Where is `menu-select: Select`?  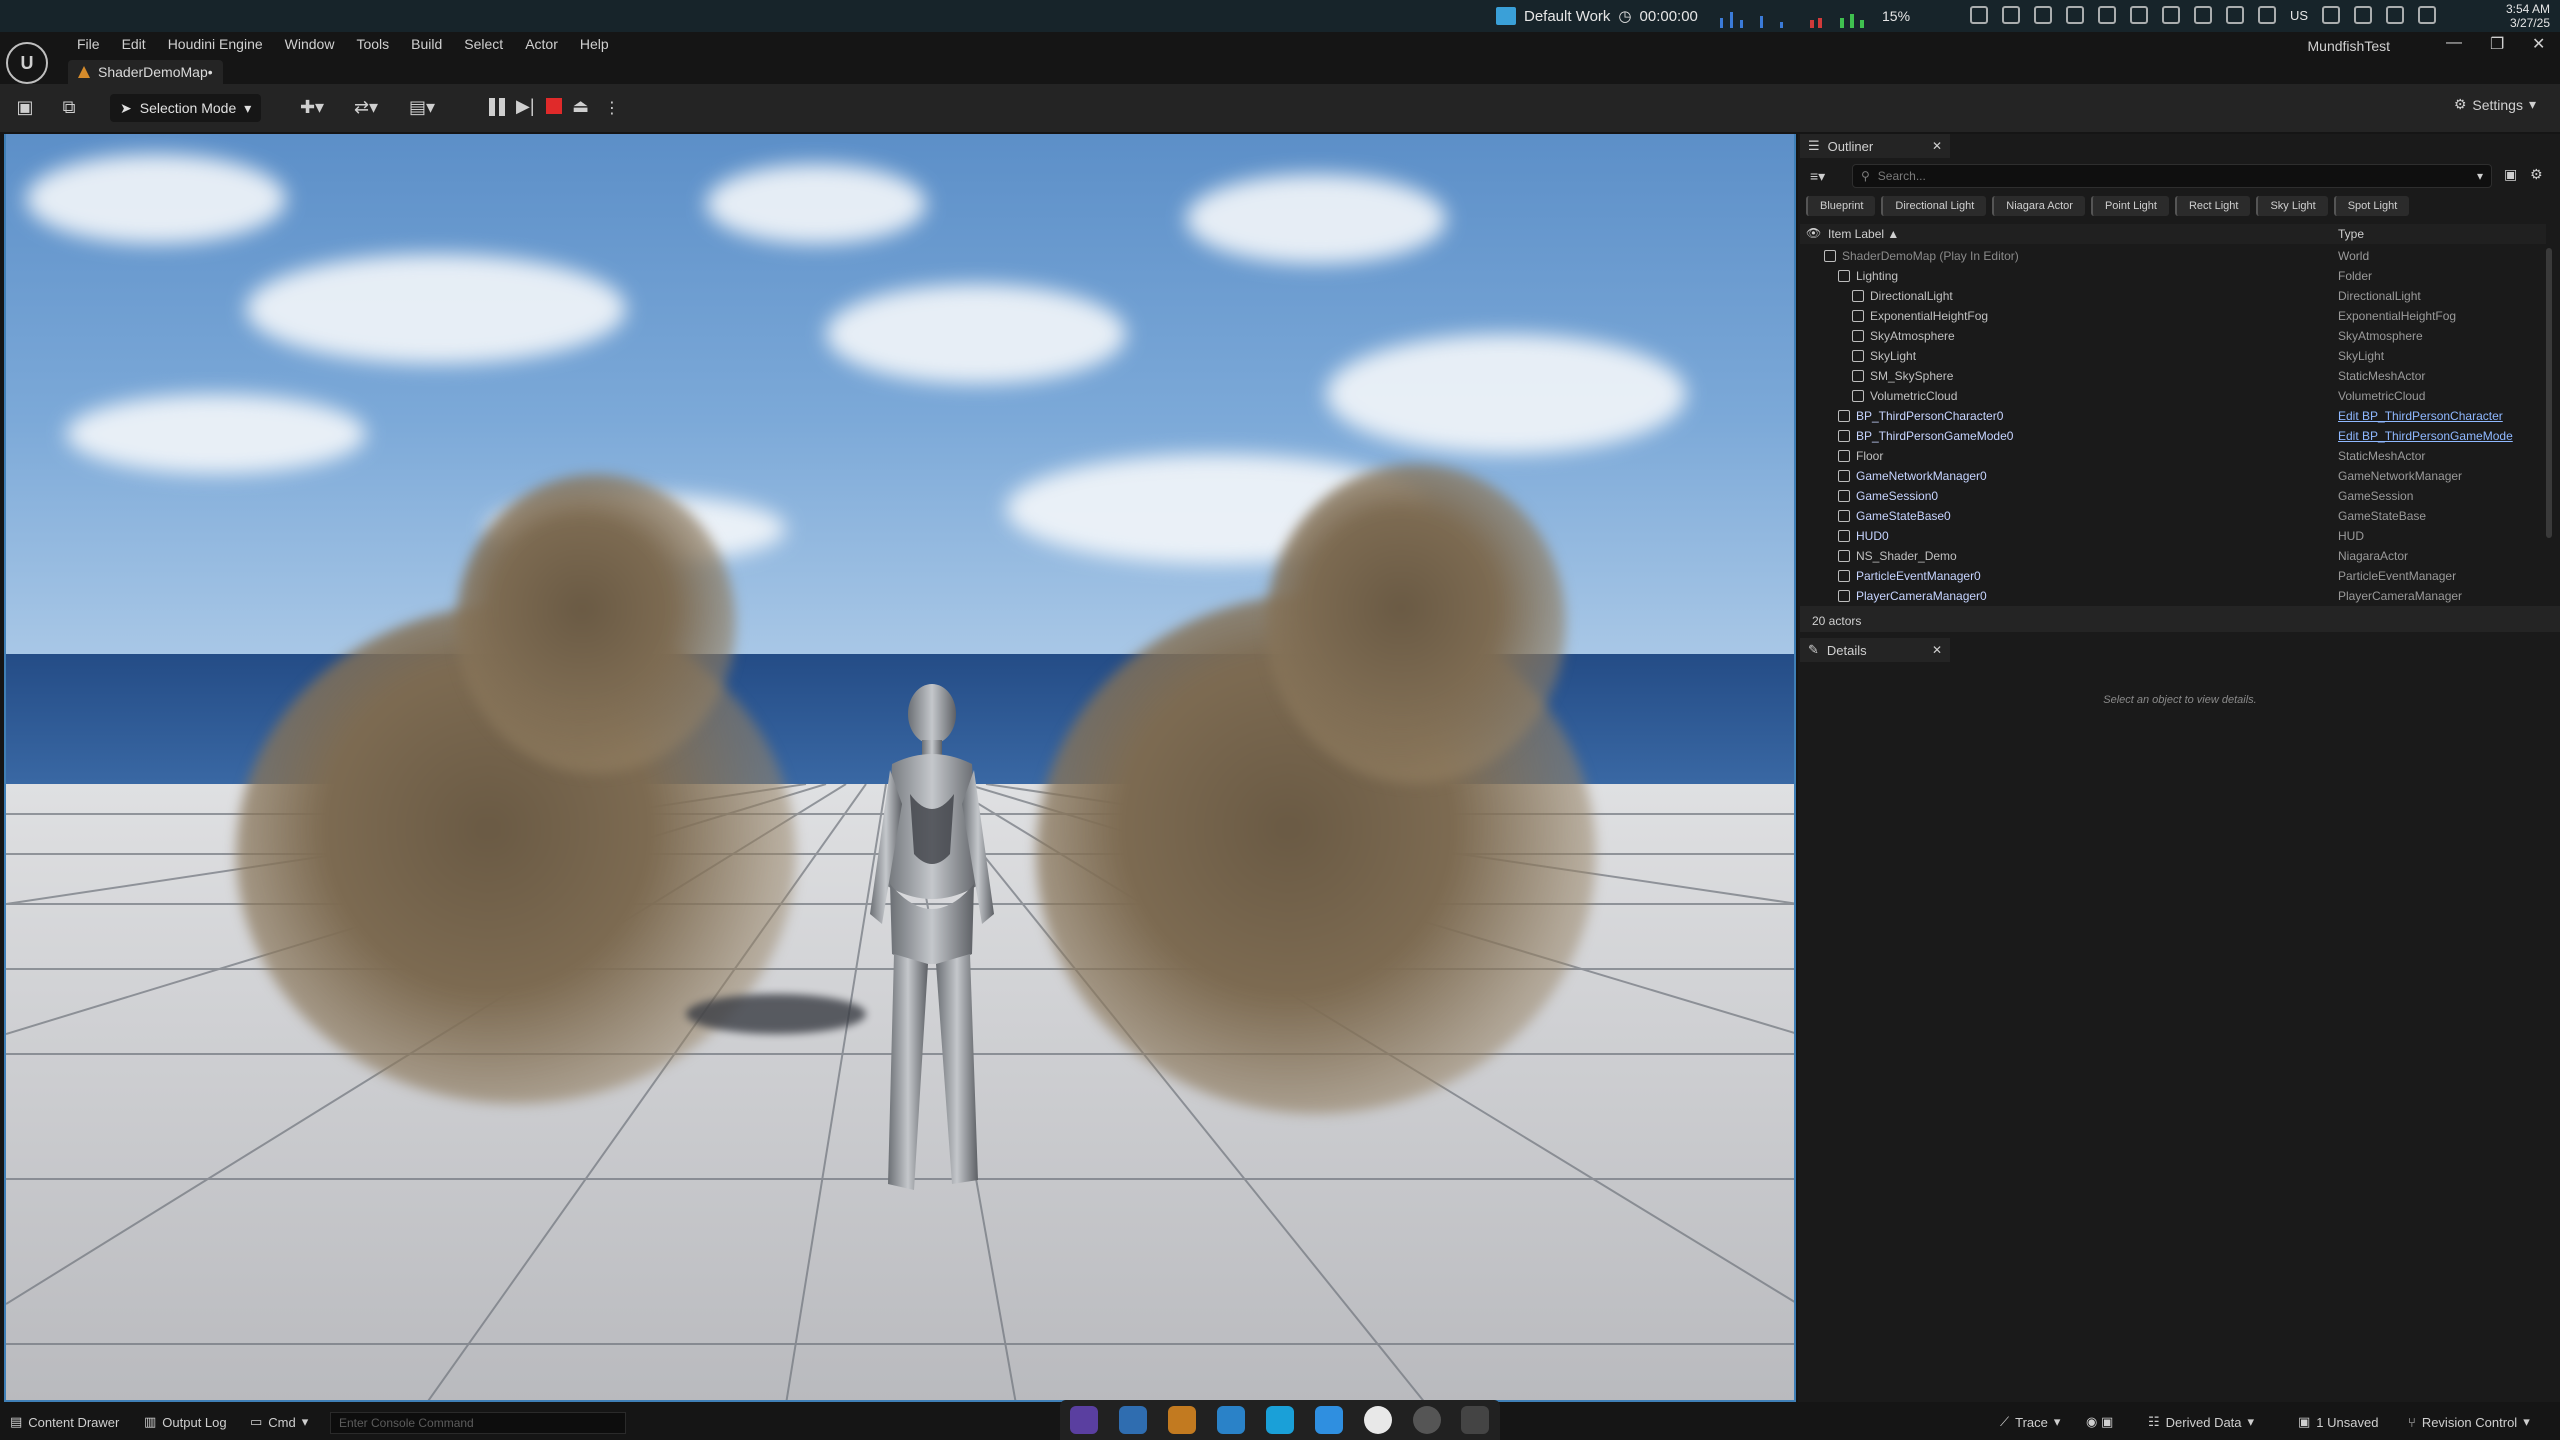
menu-select: Select is located at coordinates (483, 44).